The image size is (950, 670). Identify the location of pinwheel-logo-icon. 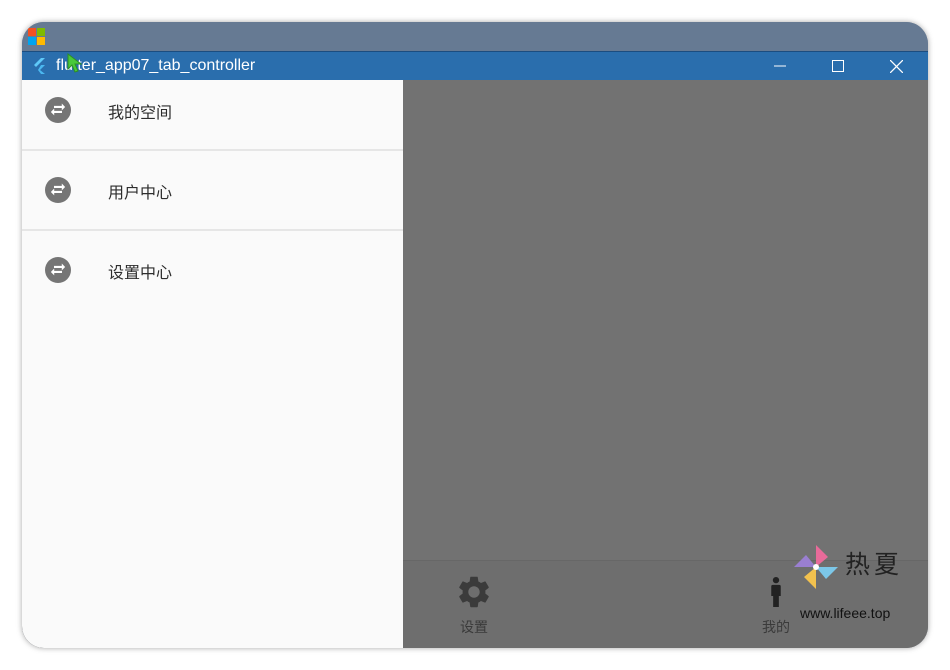
(816, 567).